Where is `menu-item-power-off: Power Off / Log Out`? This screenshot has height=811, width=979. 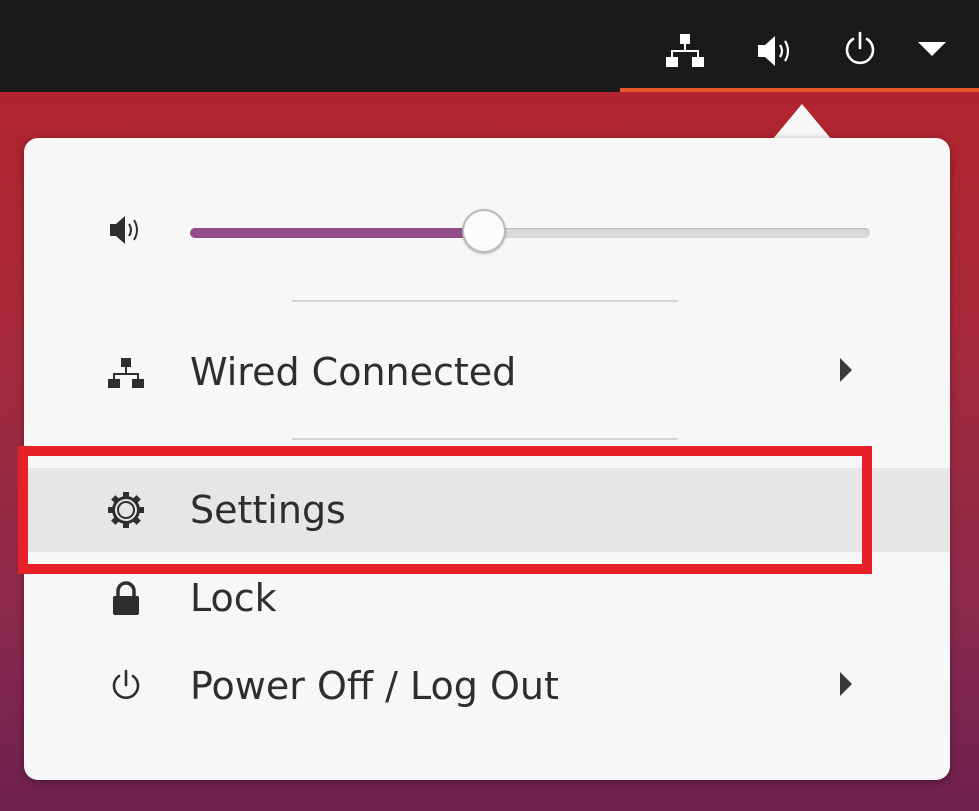 menu-item-power-off: Power Off / Log Out is located at coordinates (487, 686).